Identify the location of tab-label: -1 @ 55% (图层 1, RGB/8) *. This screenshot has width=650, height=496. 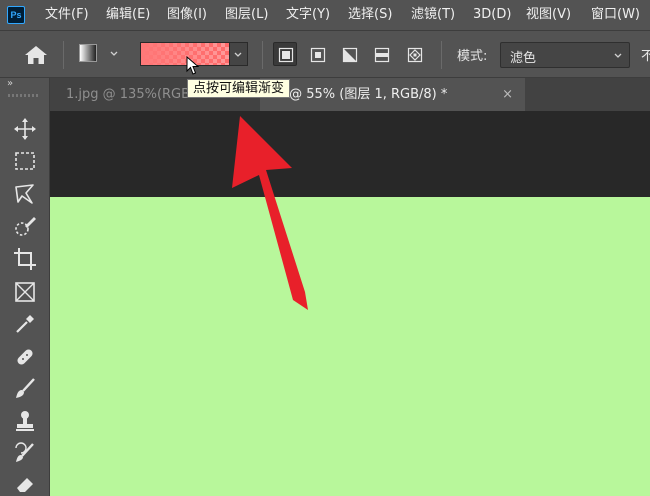
(360, 94).